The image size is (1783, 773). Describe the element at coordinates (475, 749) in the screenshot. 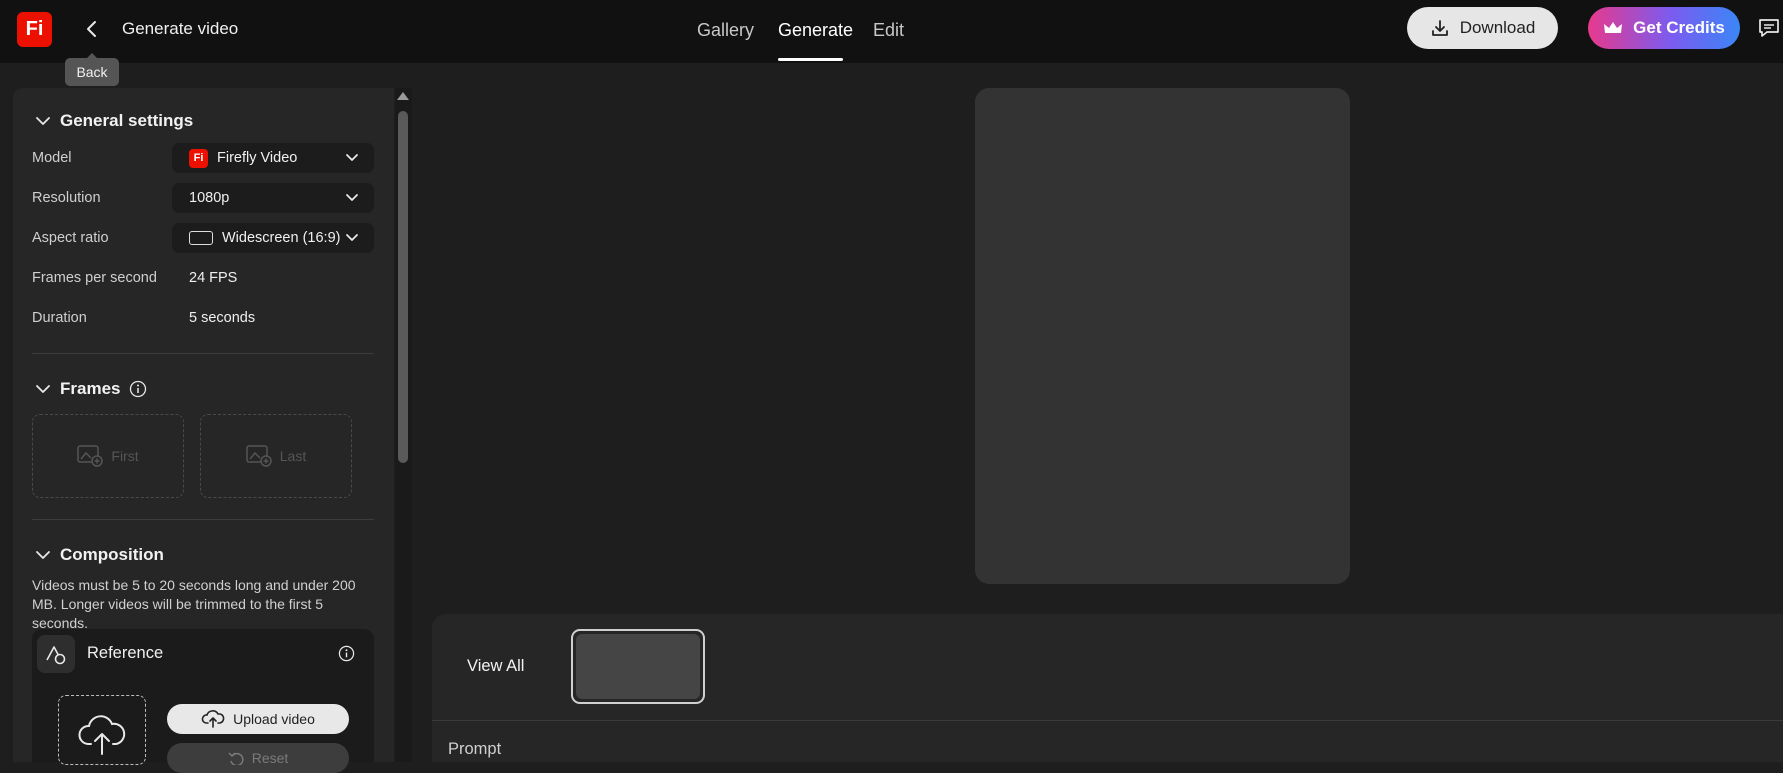

I see `prompt-label: Prompt` at that location.